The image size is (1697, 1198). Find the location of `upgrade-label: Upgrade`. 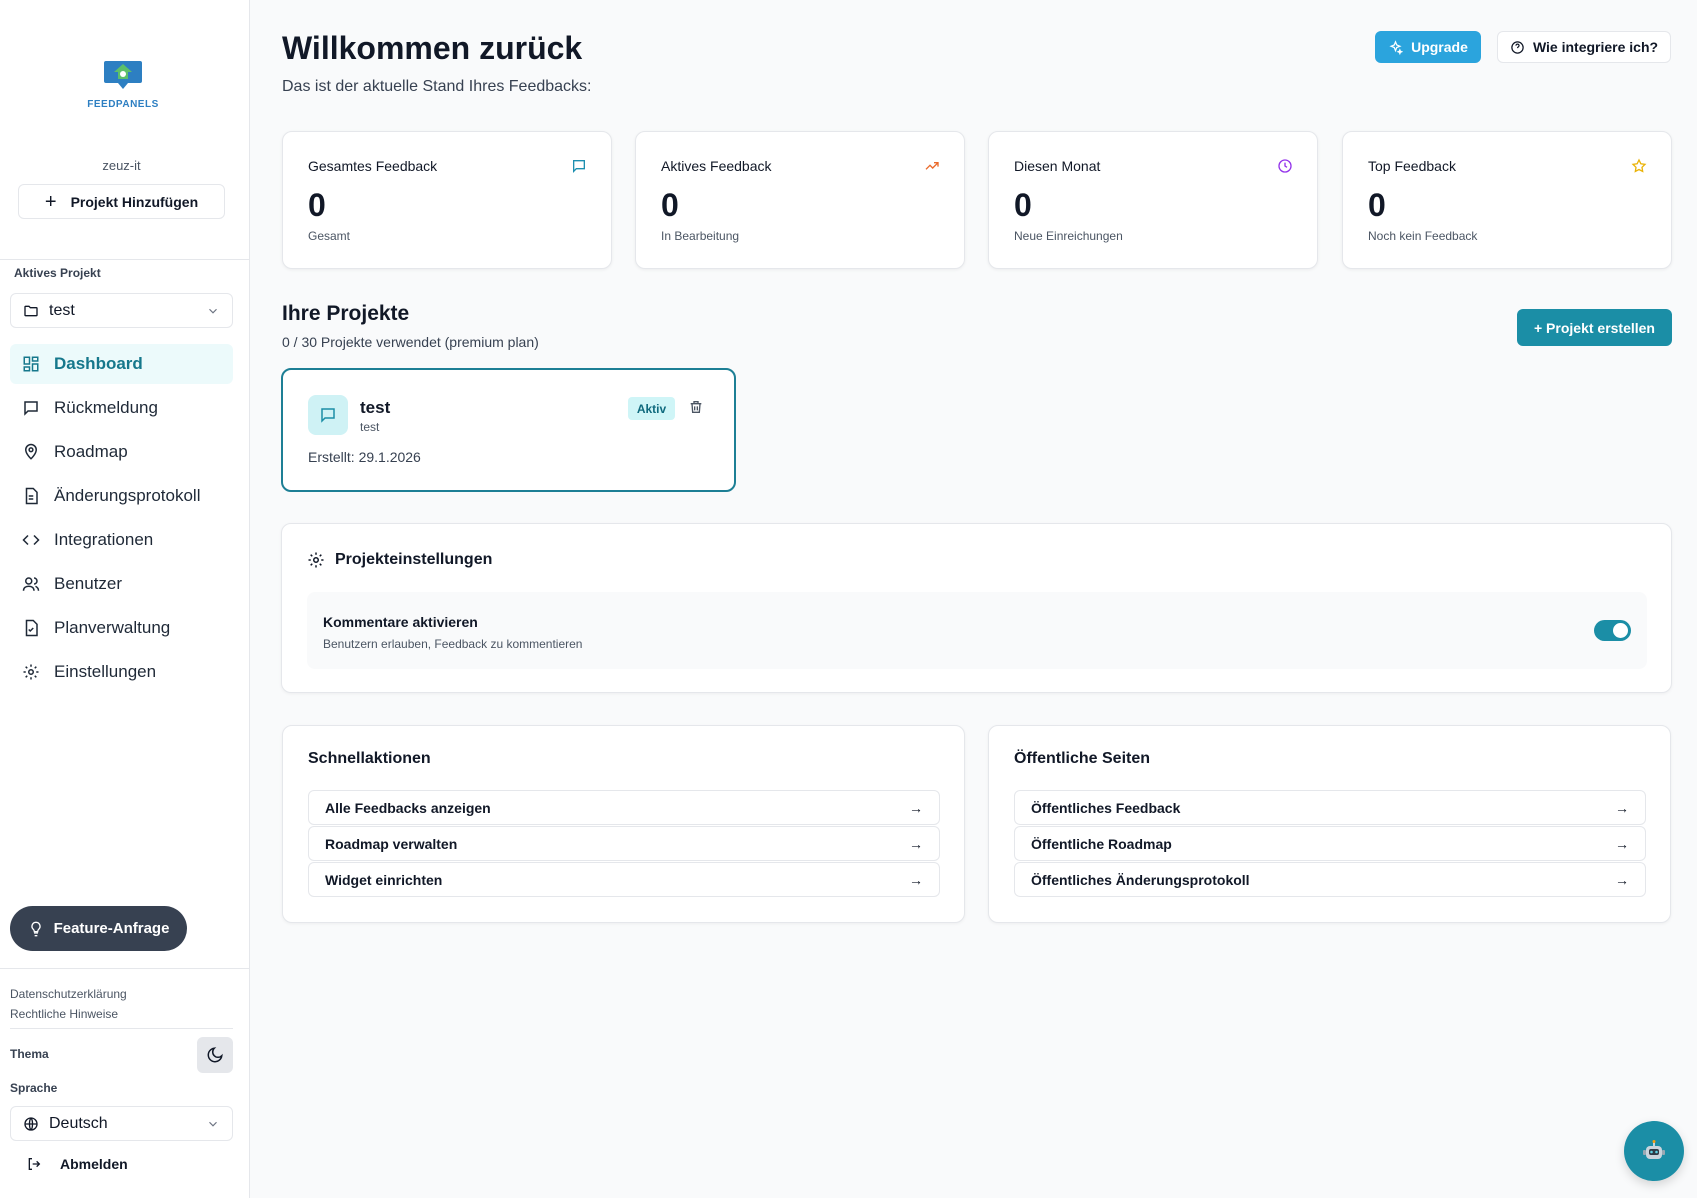

upgrade-label: Upgrade is located at coordinates (1439, 47).